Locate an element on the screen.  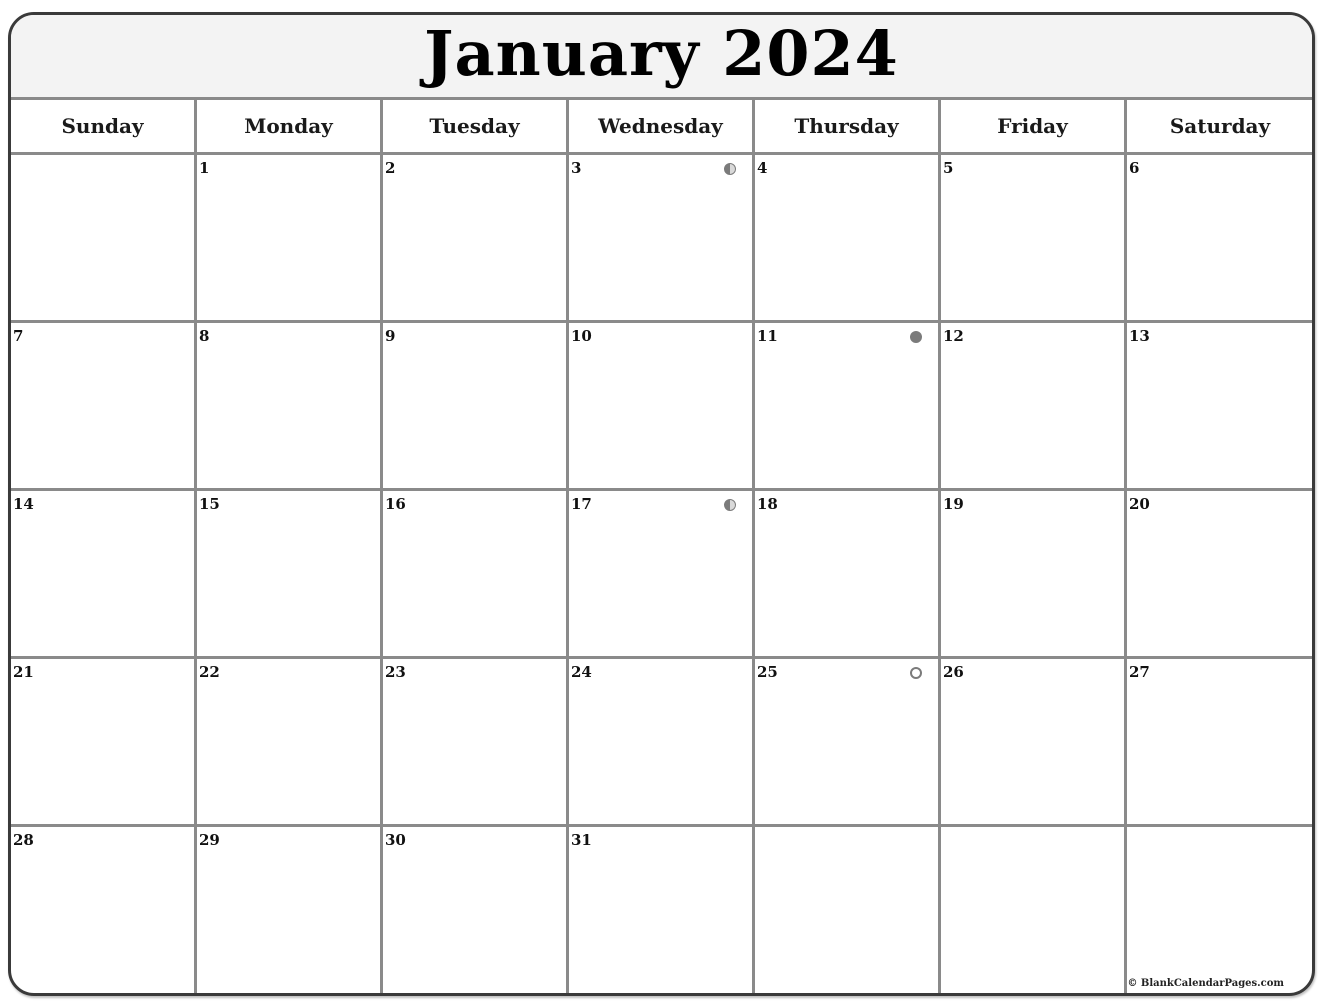
full-moon-icon is located at coordinates (916, 673).